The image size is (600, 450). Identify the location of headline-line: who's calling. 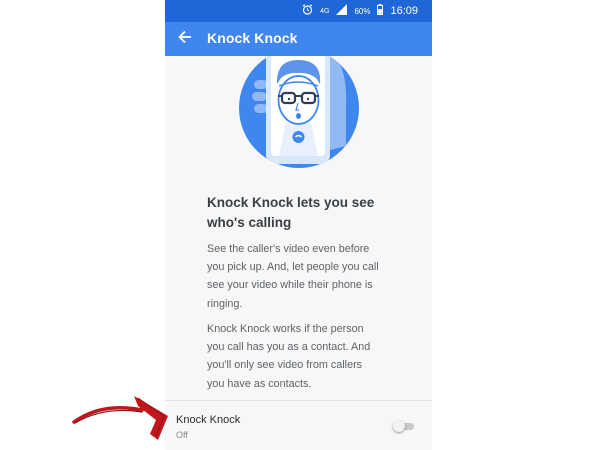
(249, 222).